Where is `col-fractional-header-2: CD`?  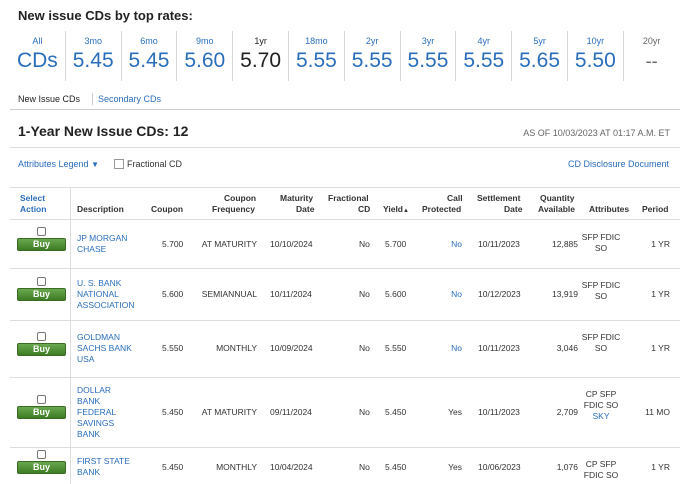
col-fractional-header-2: CD is located at coordinates (364, 209).